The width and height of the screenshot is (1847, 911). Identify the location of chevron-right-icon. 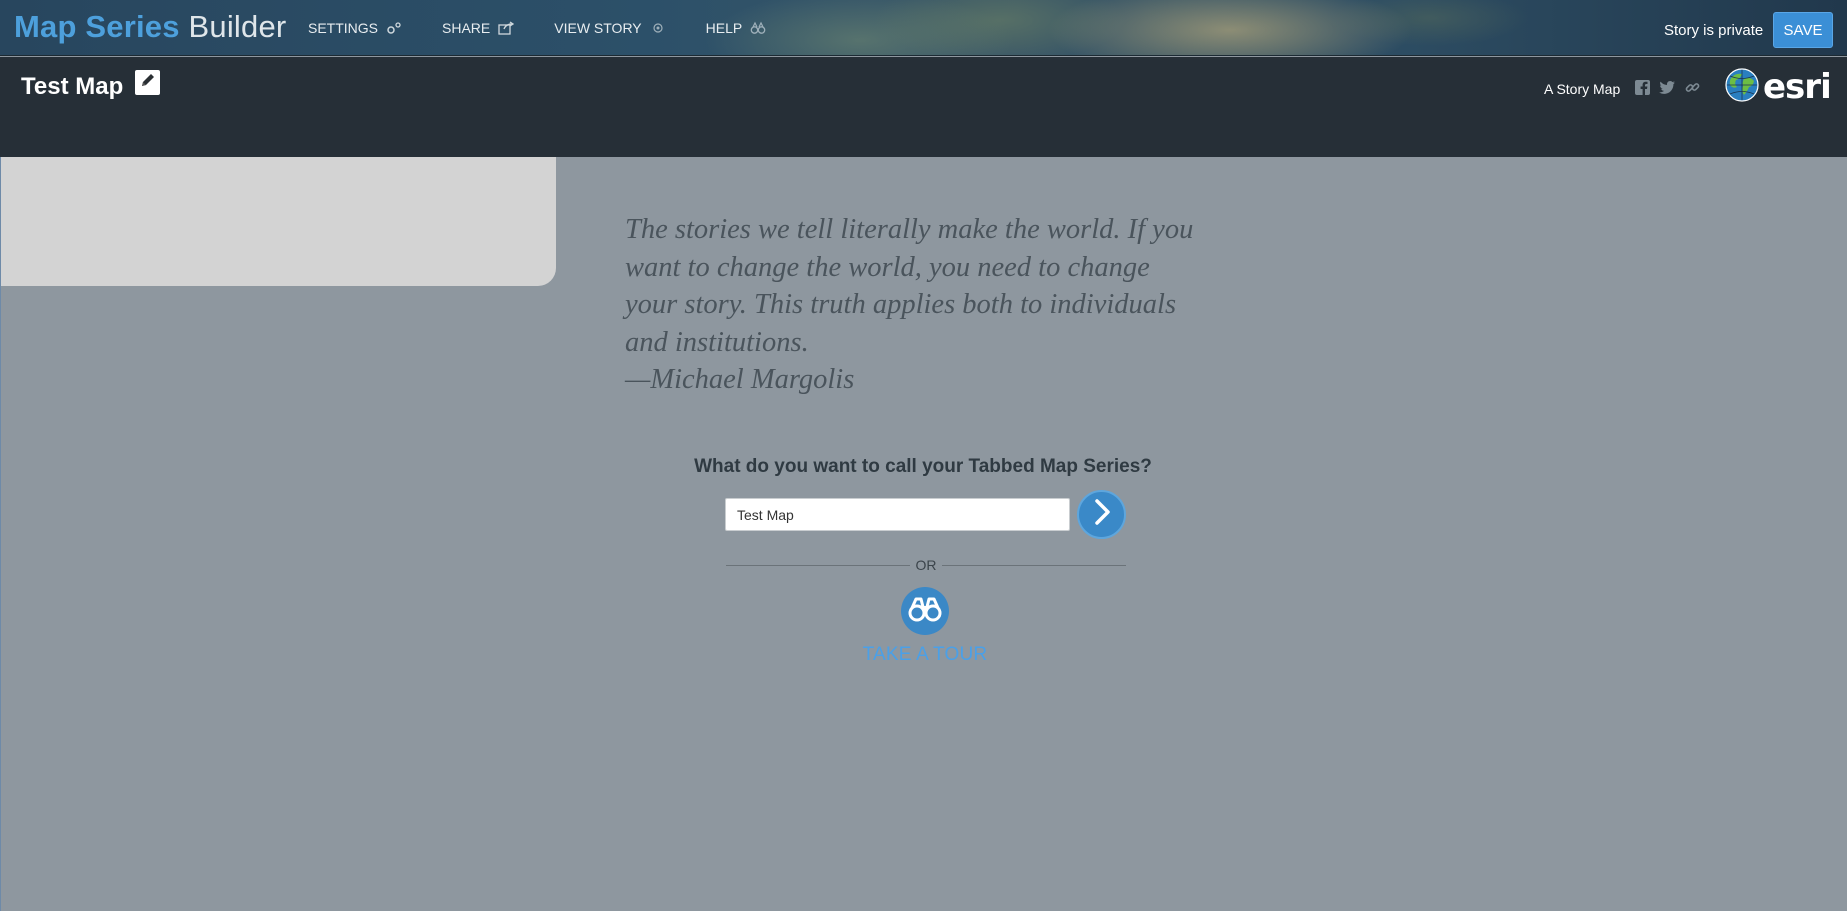
(1102, 514).